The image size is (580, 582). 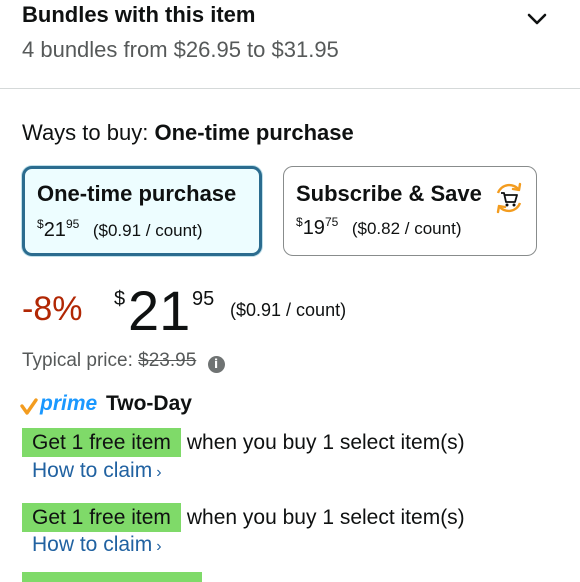 I want to click on option-price: $1975 ($0.82 / count), so click(x=379, y=227).